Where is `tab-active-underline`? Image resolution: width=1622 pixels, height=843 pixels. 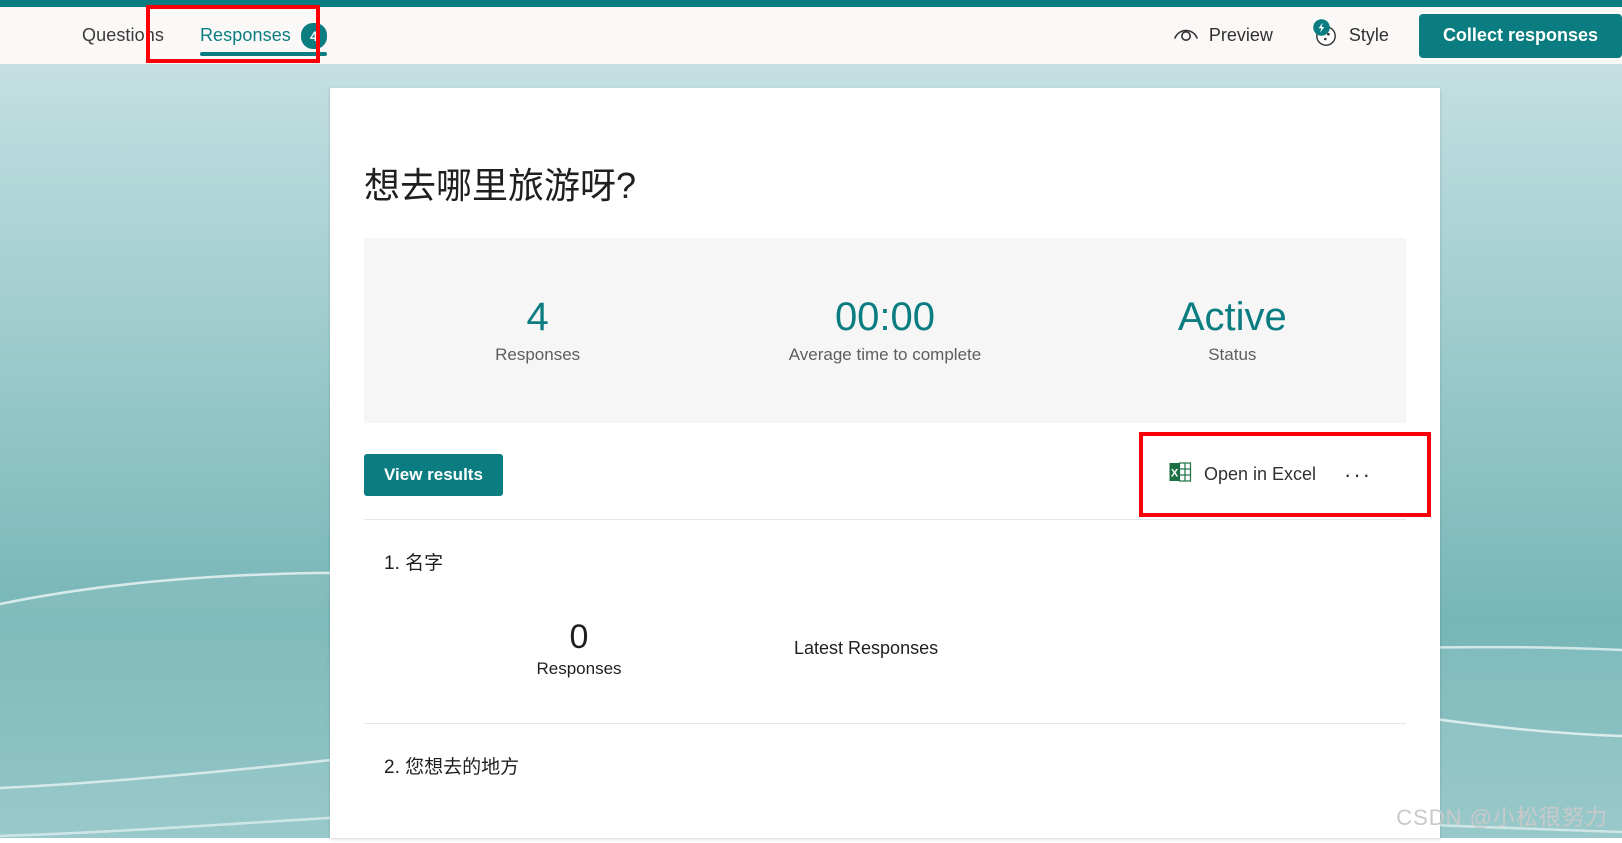
tab-active-underline is located at coordinates (263, 54).